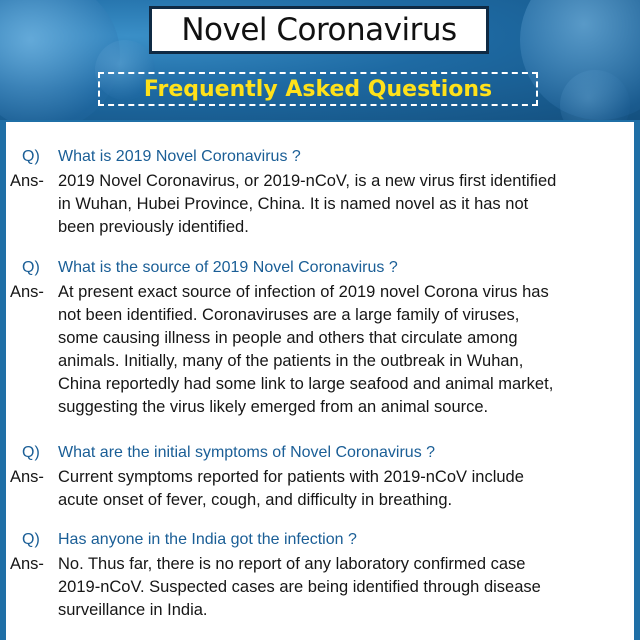 The image size is (640, 640). I want to click on page-title: Novel Coronavirus, so click(319, 30).